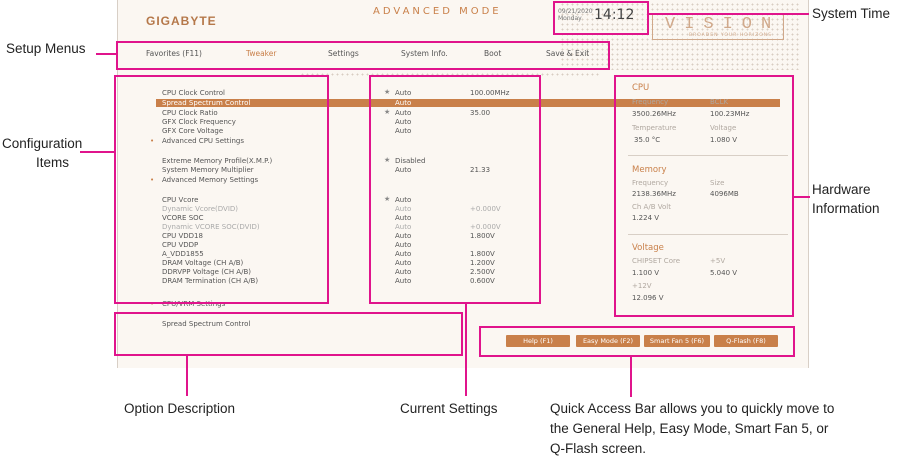  What do you see at coordinates (841, 189) in the screenshot?
I see `hardware-label: Hardware` at bounding box center [841, 189].